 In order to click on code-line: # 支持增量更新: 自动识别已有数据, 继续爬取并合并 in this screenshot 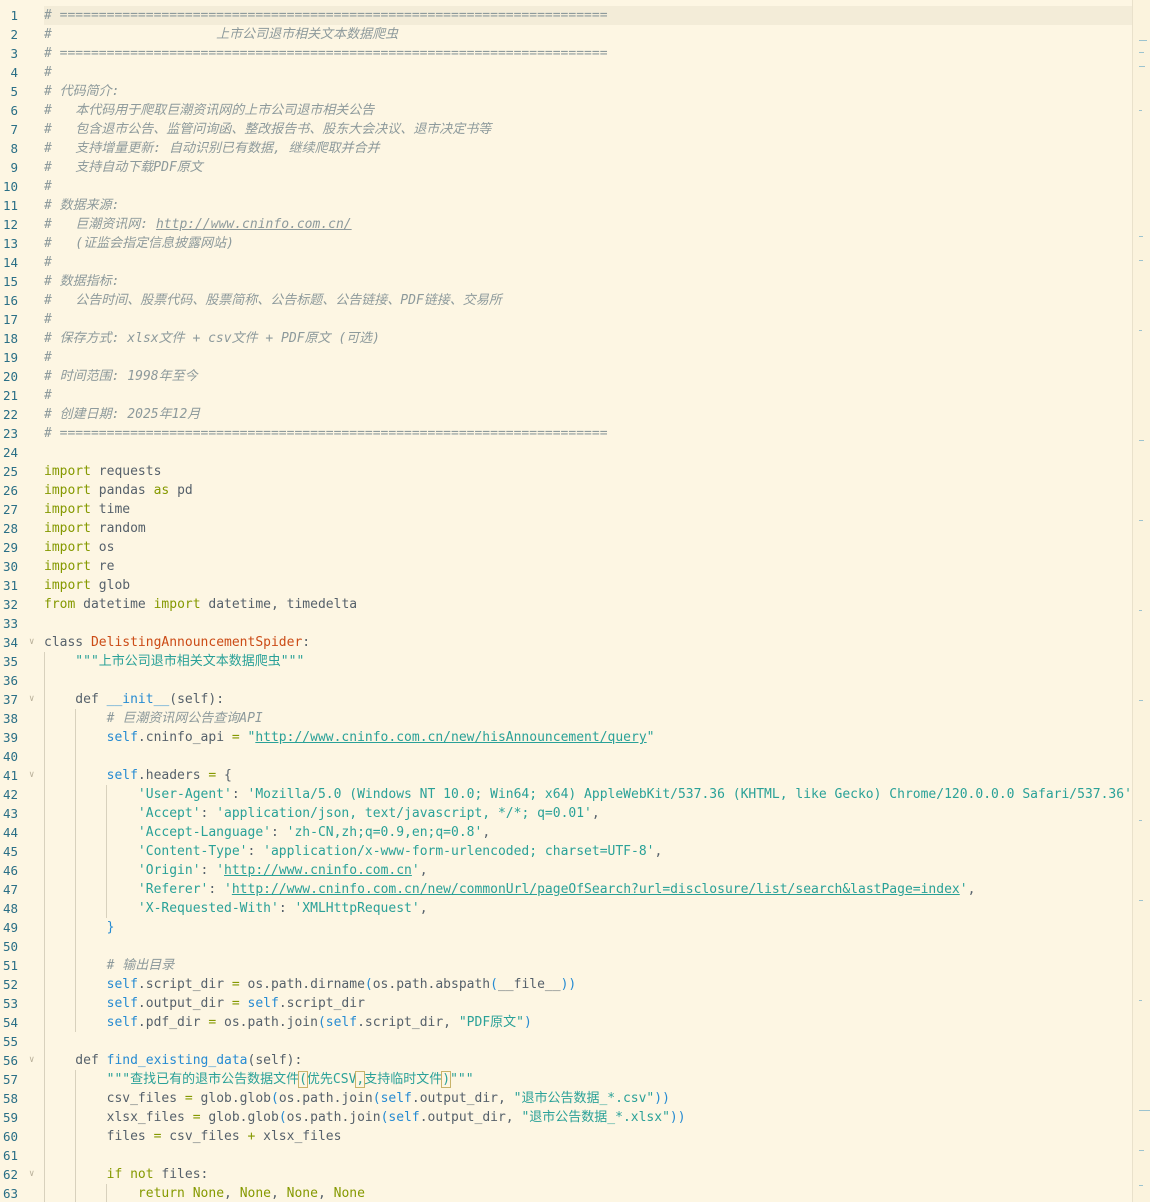, I will do `click(588, 148)`.